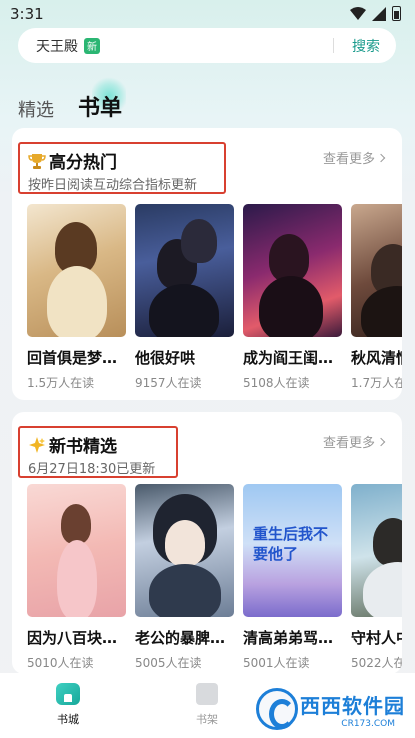 The image size is (415, 738). I want to click on section-title-row: 新书精选, so click(72, 444).